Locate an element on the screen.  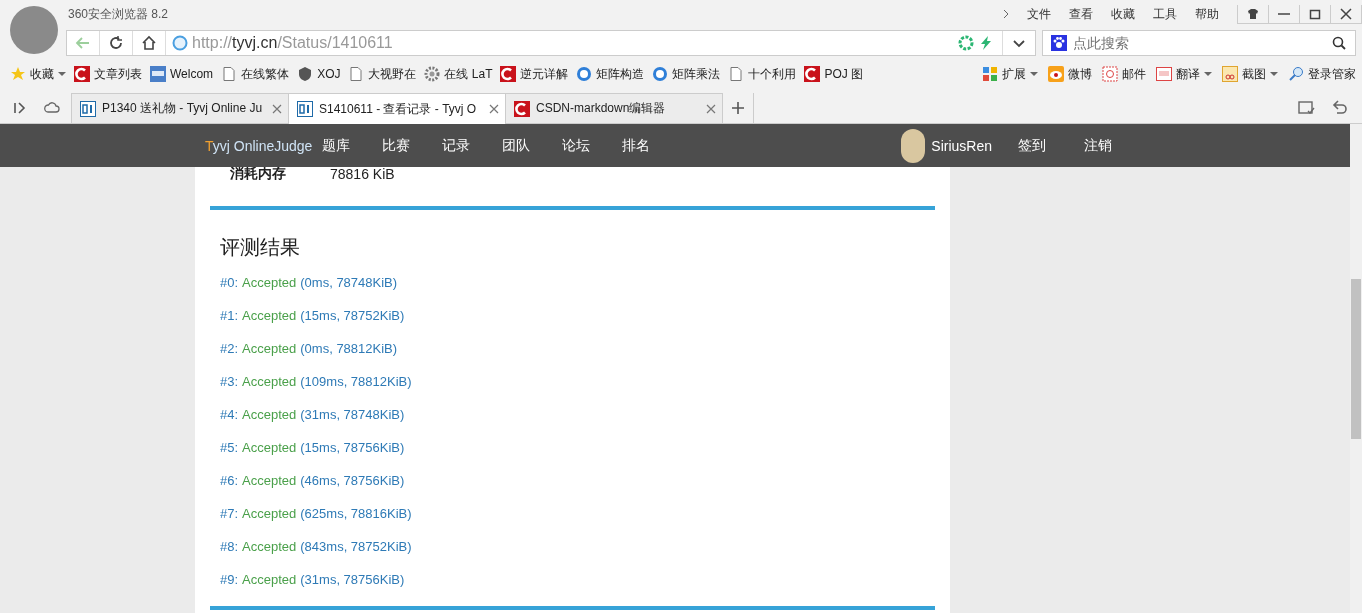
bookmark-link: POJ 图 is located at coordinates (844, 74).